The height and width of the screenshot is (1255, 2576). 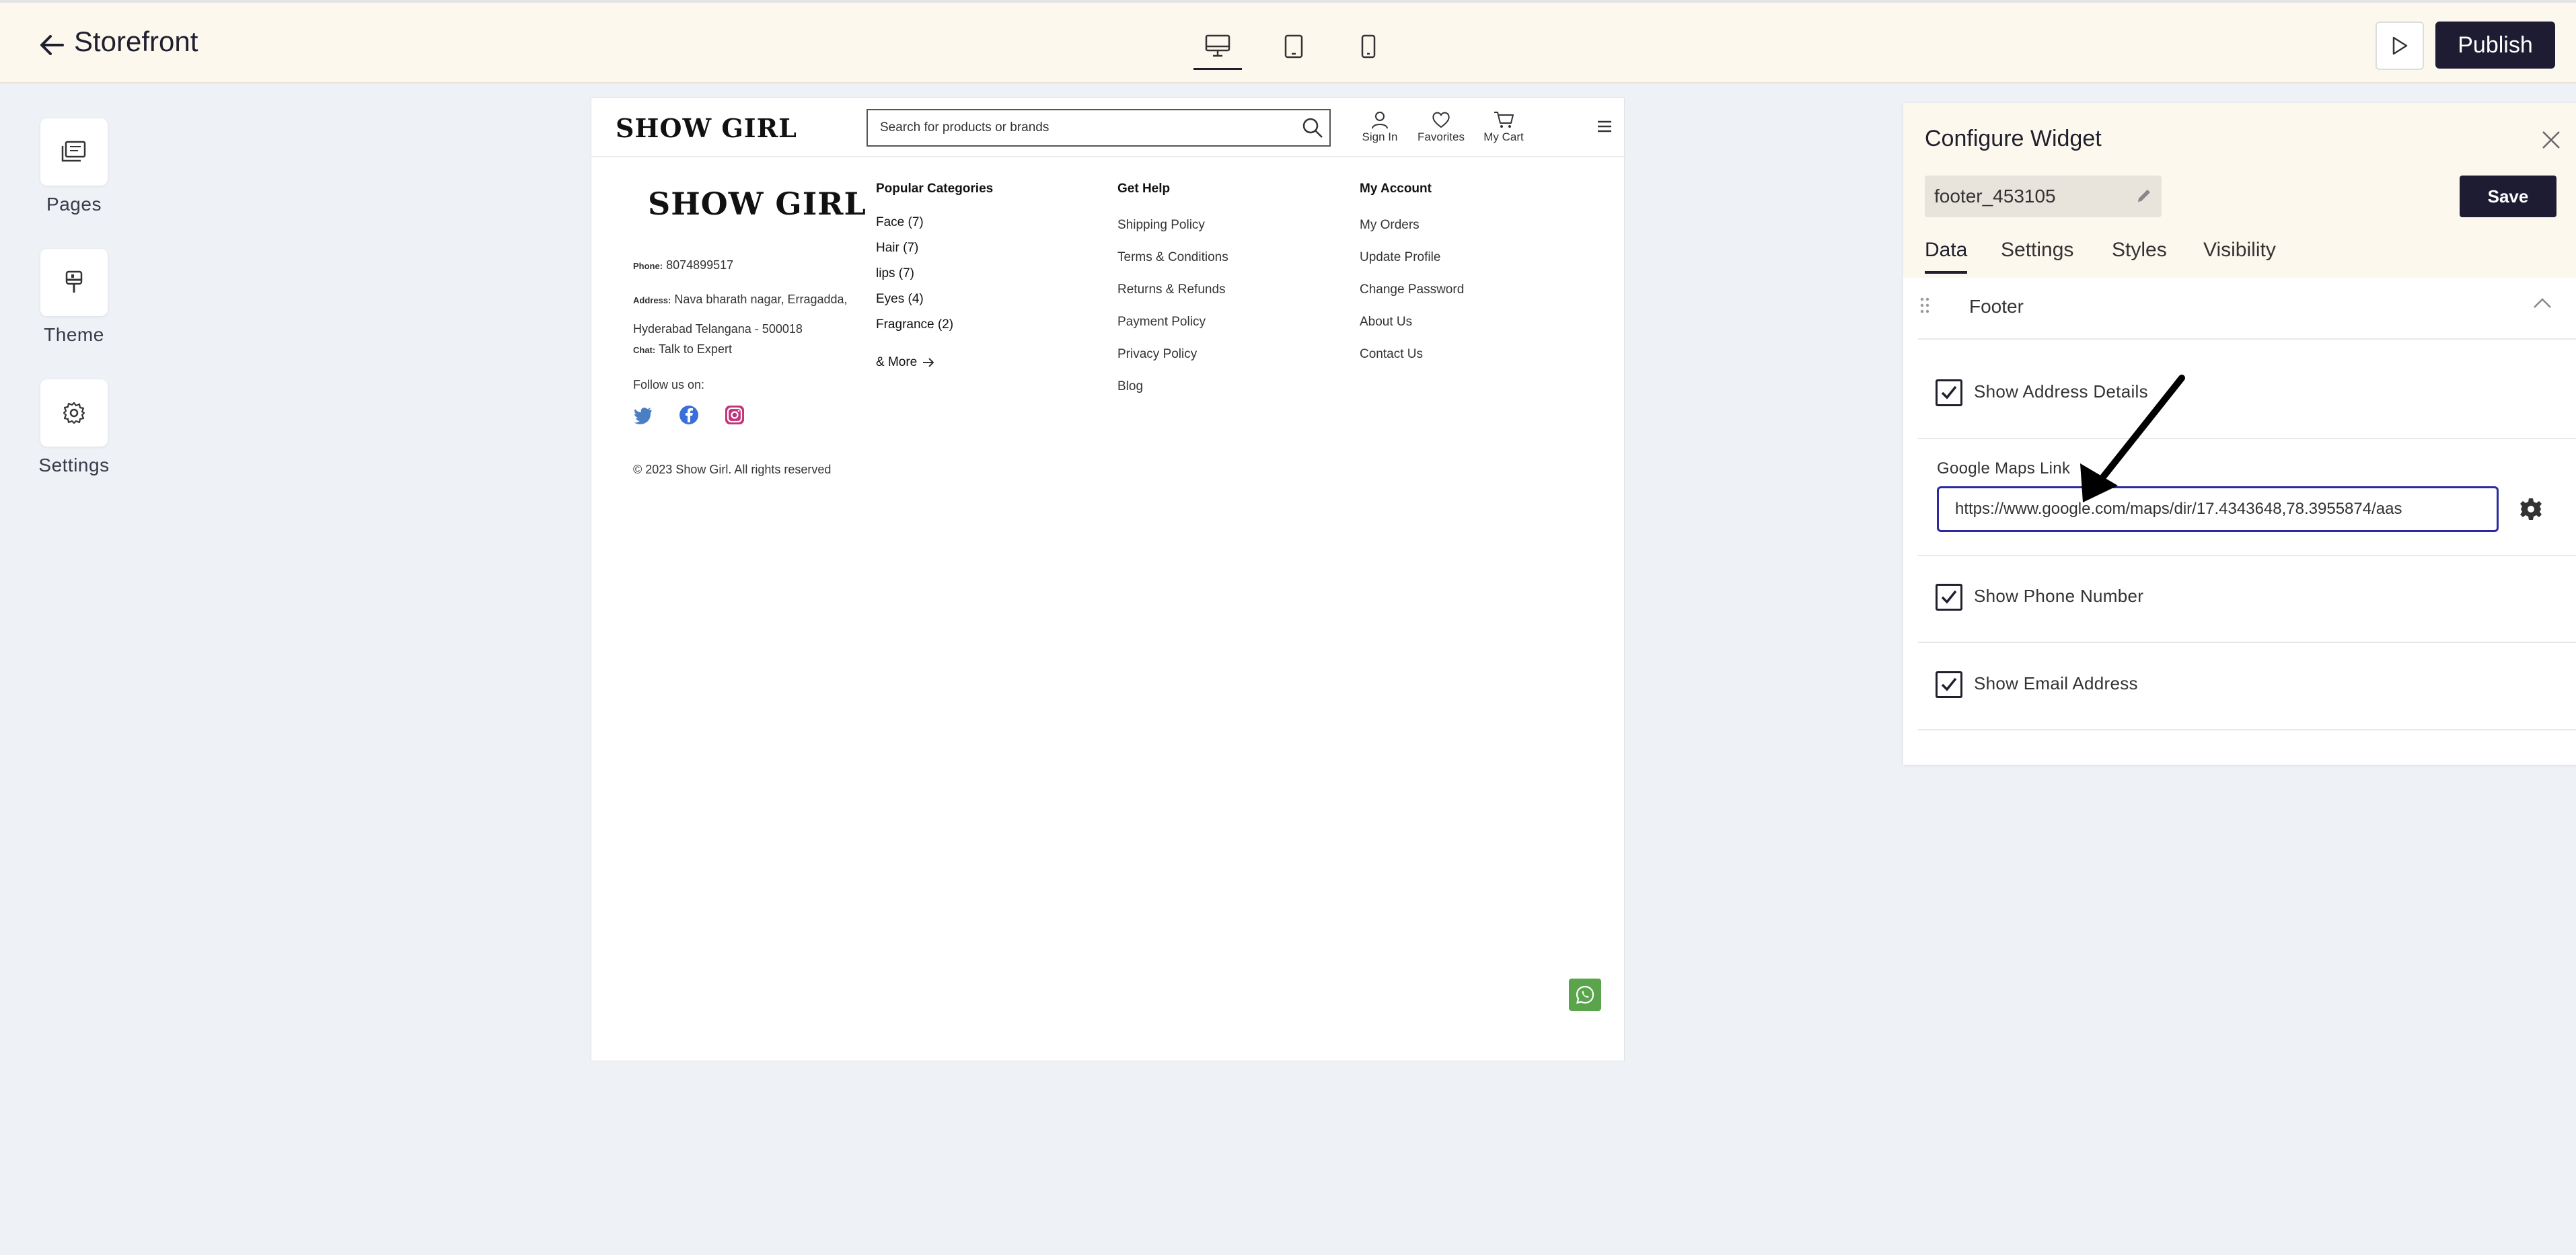 I want to click on instagram-icon, so click(x=735, y=415).